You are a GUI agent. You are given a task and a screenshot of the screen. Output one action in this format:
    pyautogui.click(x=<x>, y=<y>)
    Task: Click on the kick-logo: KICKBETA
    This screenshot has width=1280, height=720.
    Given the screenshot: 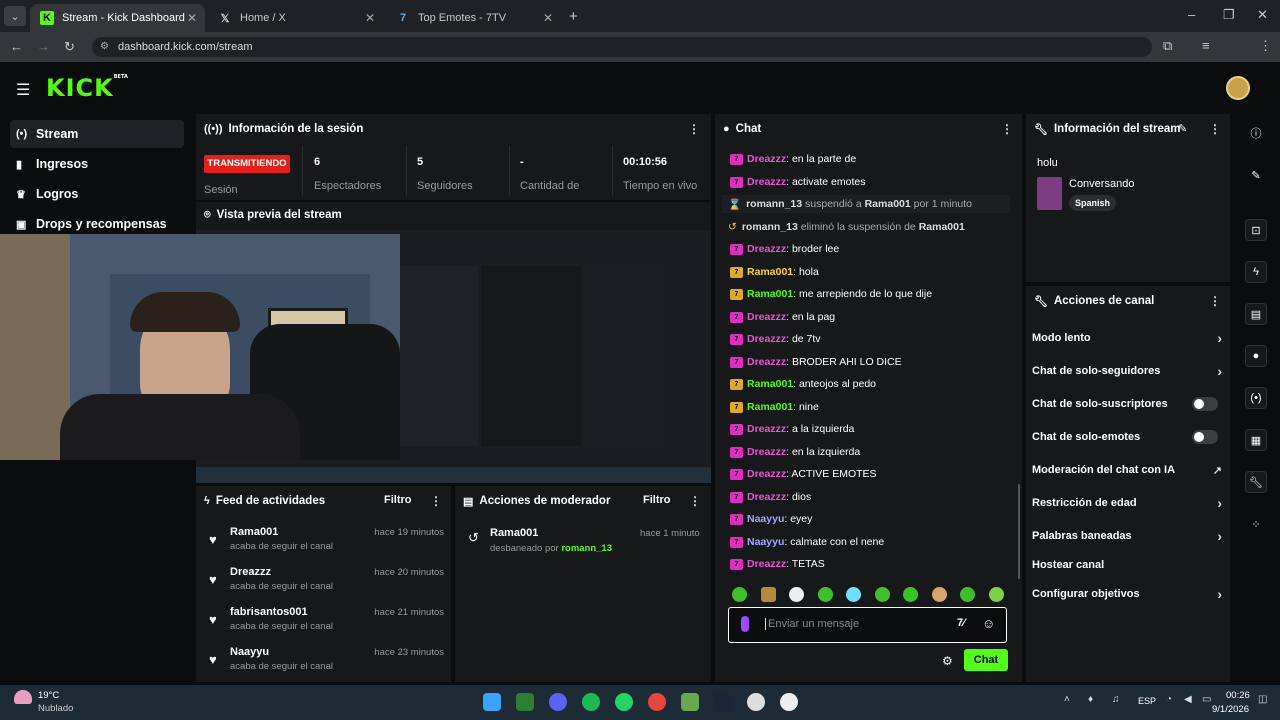 What is the action you would take?
    pyautogui.click(x=87, y=88)
    